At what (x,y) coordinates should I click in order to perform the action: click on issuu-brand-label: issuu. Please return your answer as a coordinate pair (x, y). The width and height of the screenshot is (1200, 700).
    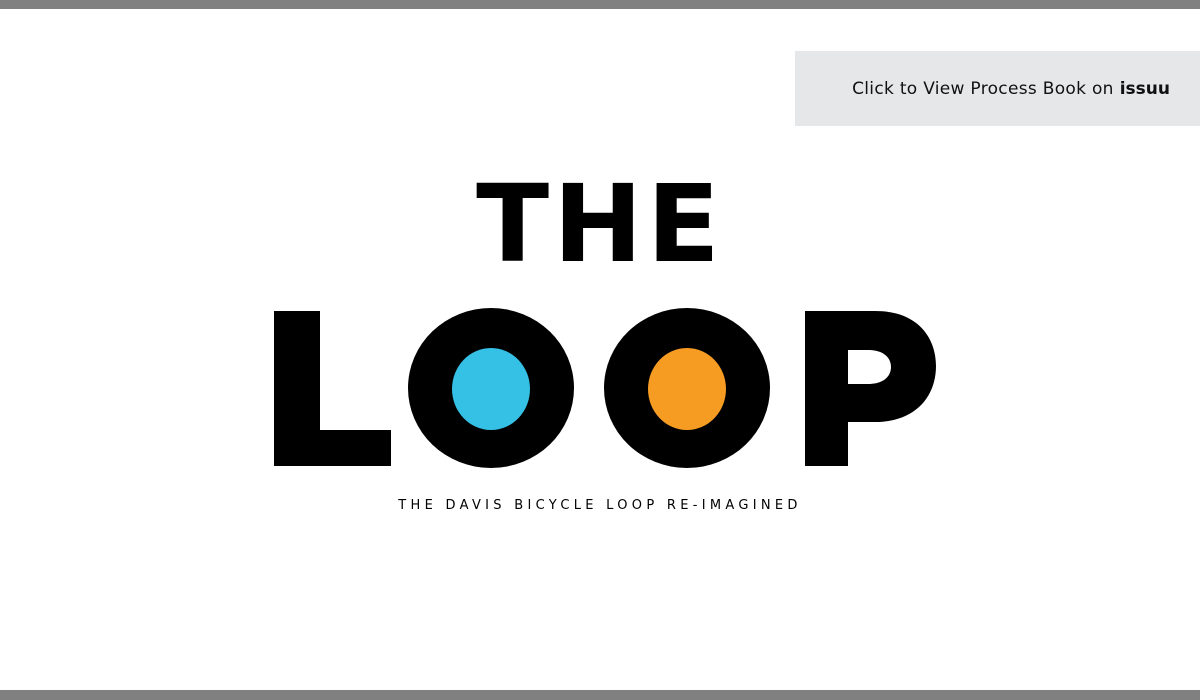
    Looking at the image, I should click on (1144, 88).